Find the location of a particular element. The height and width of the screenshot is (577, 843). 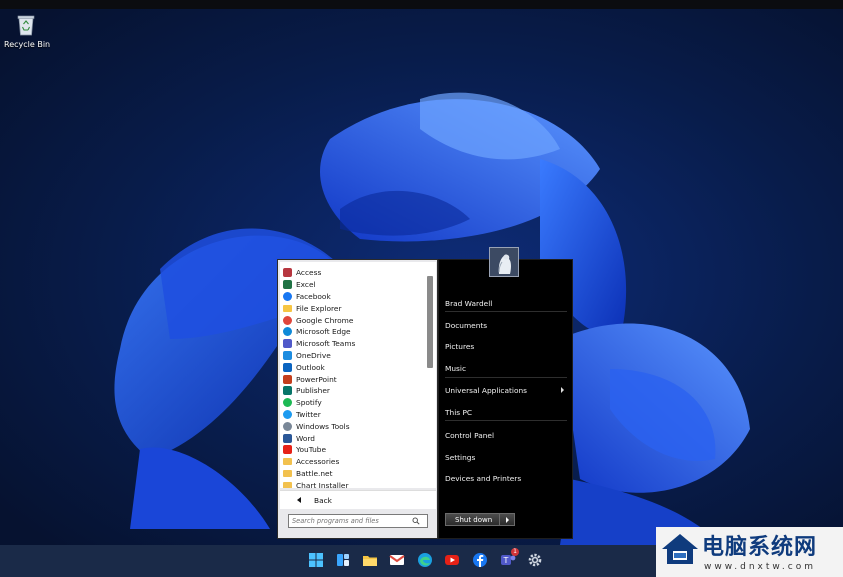

program-label: Chart Installer is located at coordinates (322, 484).